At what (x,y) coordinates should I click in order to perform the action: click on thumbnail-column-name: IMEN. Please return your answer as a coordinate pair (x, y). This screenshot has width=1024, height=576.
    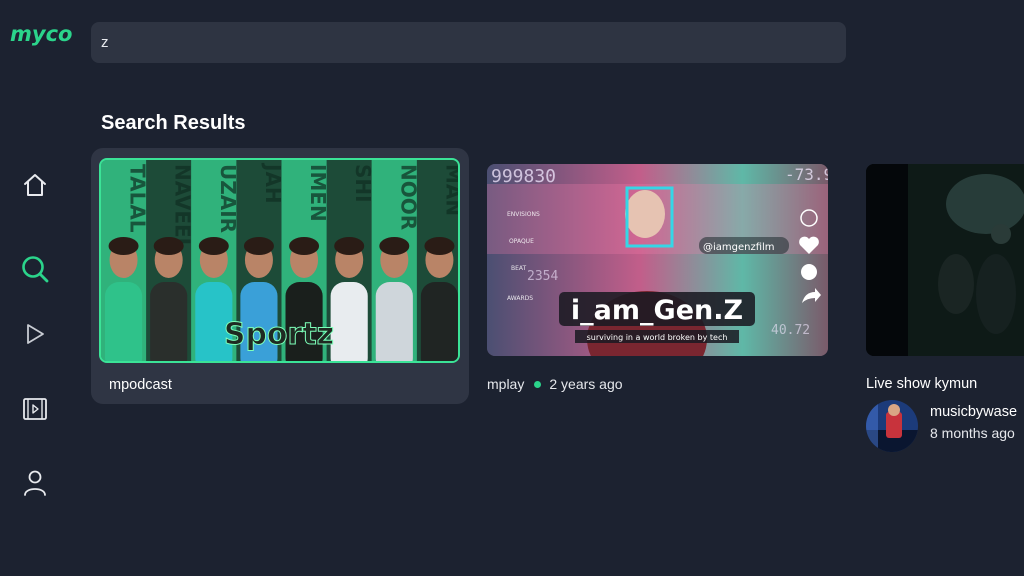
    Looking at the image, I should click on (318, 193).